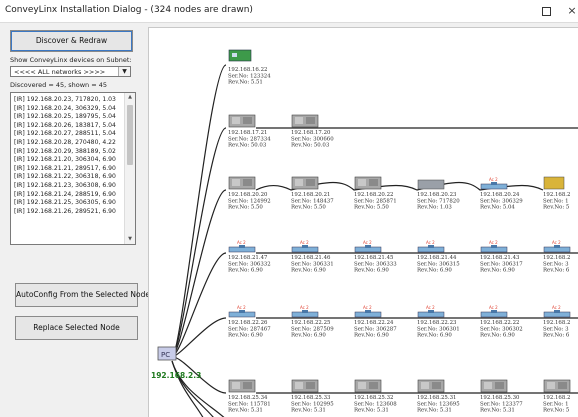 The image size is (578, 417). Describe the element at coordinates (165, 355) in the screenshot. I see `pc-label: PC` at that location.